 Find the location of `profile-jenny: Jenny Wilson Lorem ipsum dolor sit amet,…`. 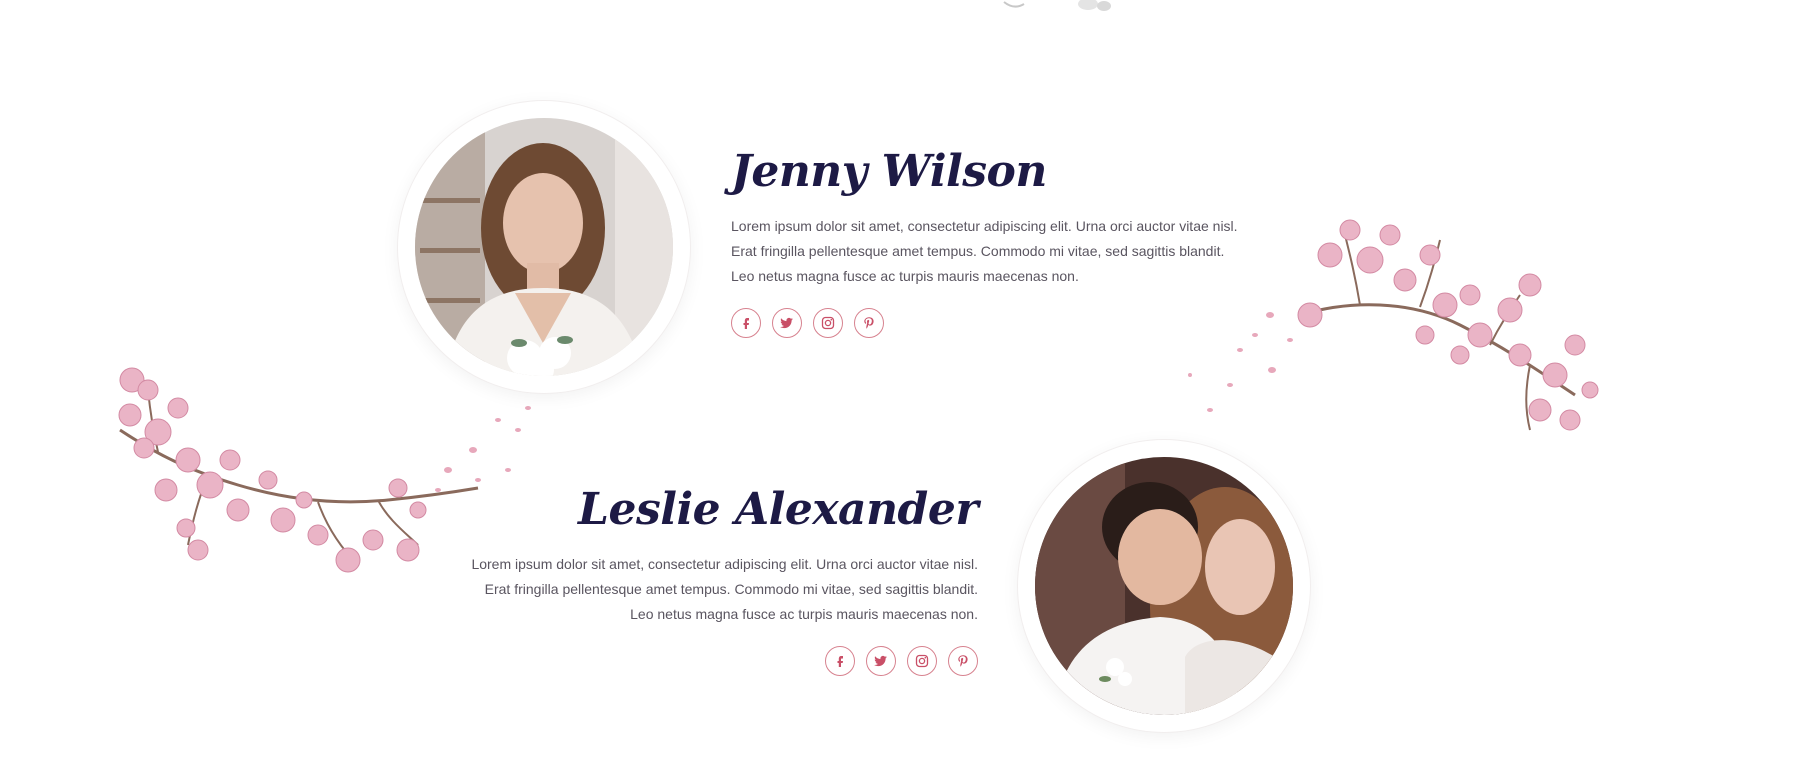

profile-jenny: Jenny Wilson Lorem ipsum dolor sit amet,… is located at coordinates (991, 242).